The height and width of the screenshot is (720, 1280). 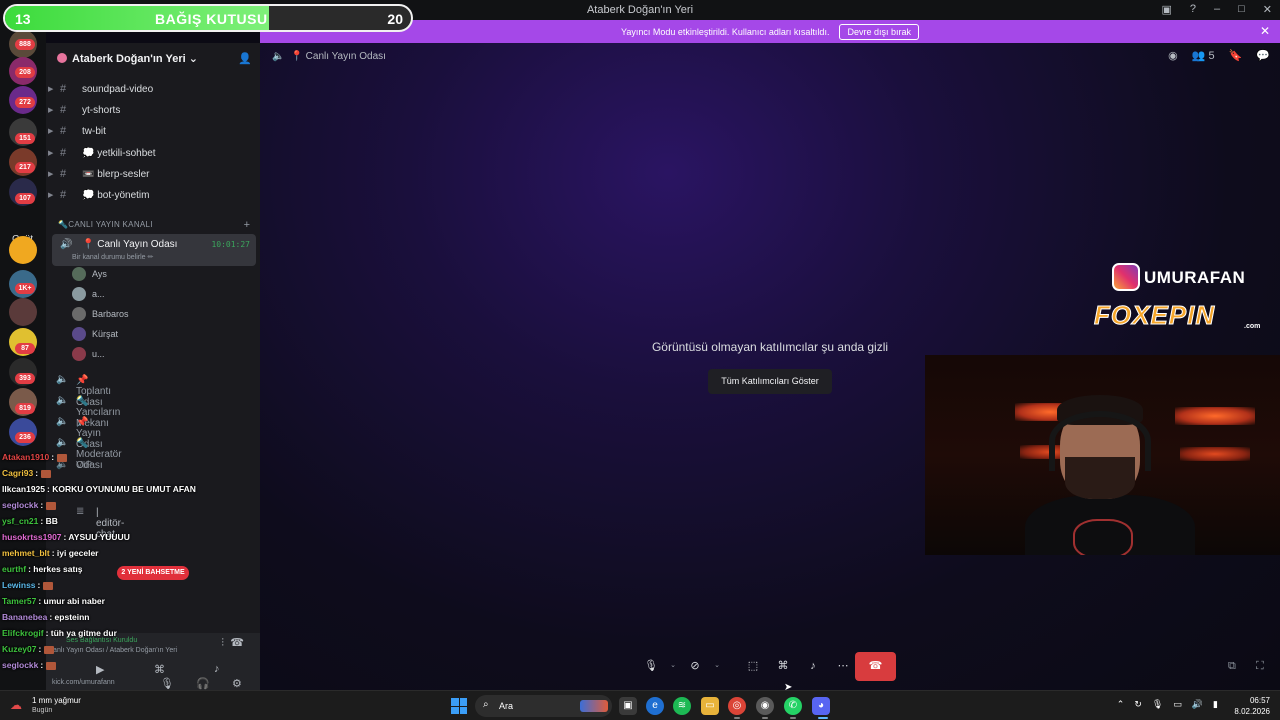 What do you see at coordinates (1138, 704) in the screenshot?
I see `sync-icon: ↻` at bounding box center [1138, 704].